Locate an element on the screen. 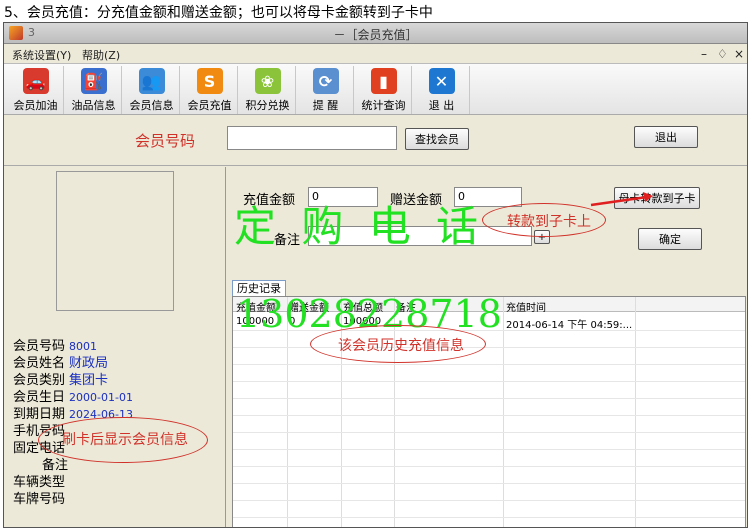  exit-button: 退出 is located at coordinates (666, 137).